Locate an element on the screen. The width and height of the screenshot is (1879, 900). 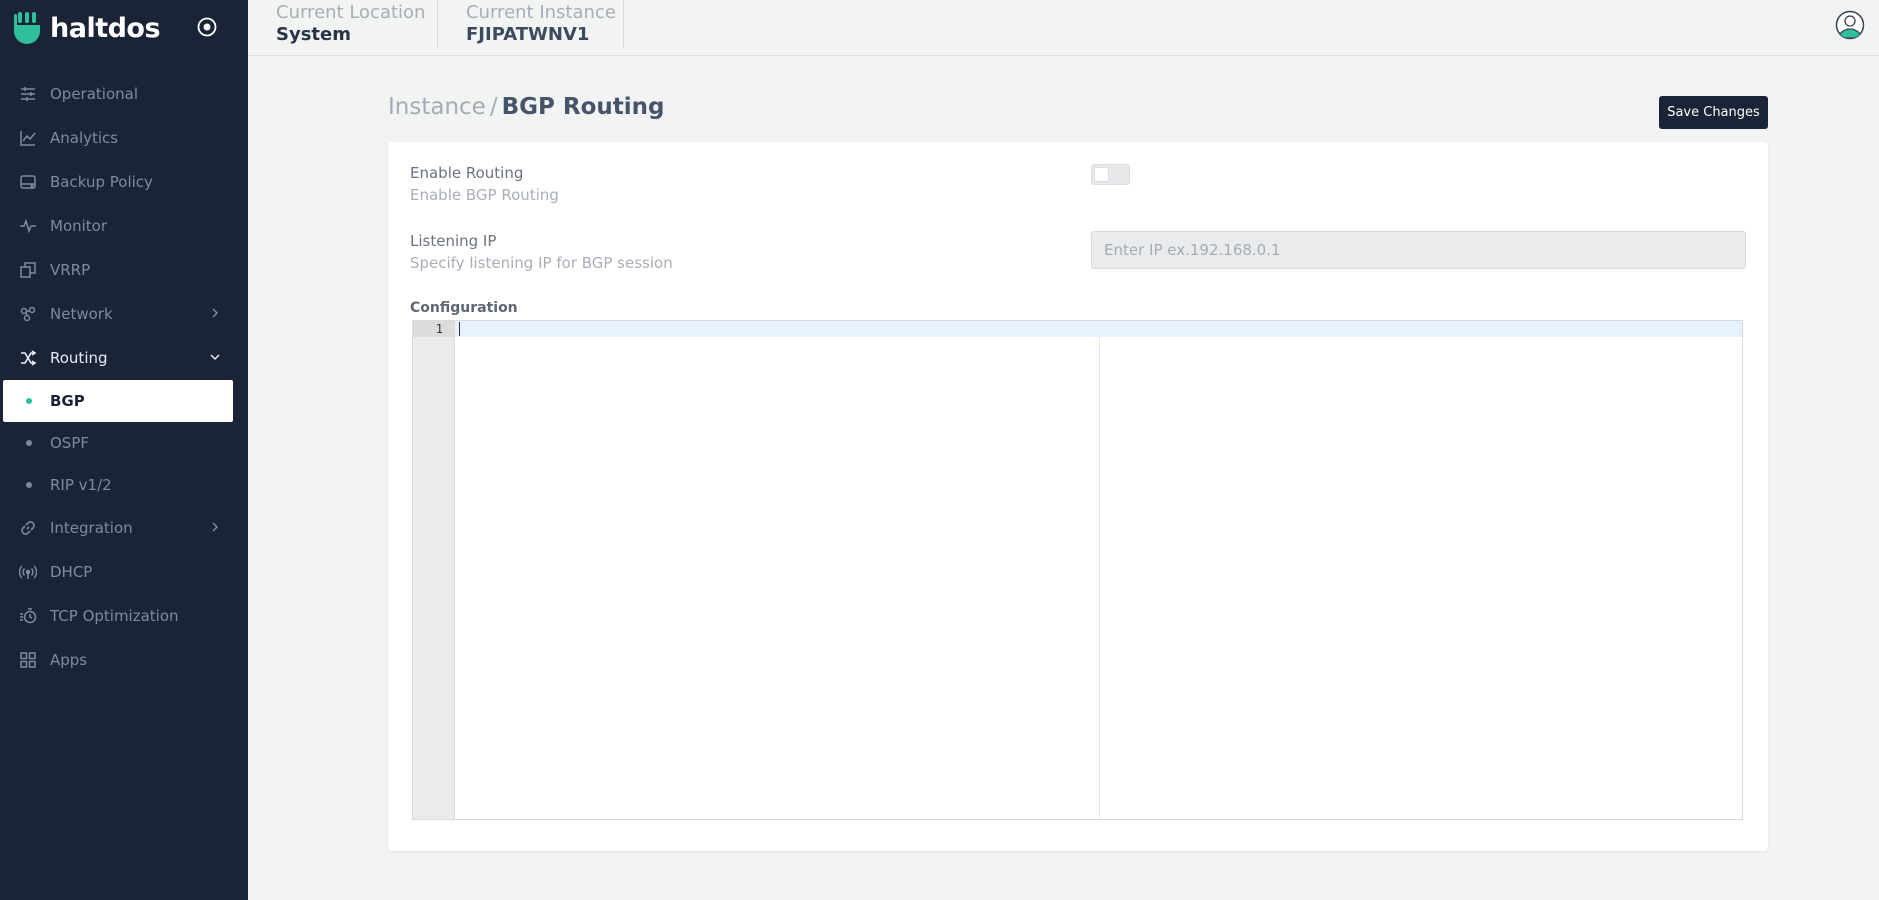
enable-routing-toggle is located at coordinates (1110, 174).